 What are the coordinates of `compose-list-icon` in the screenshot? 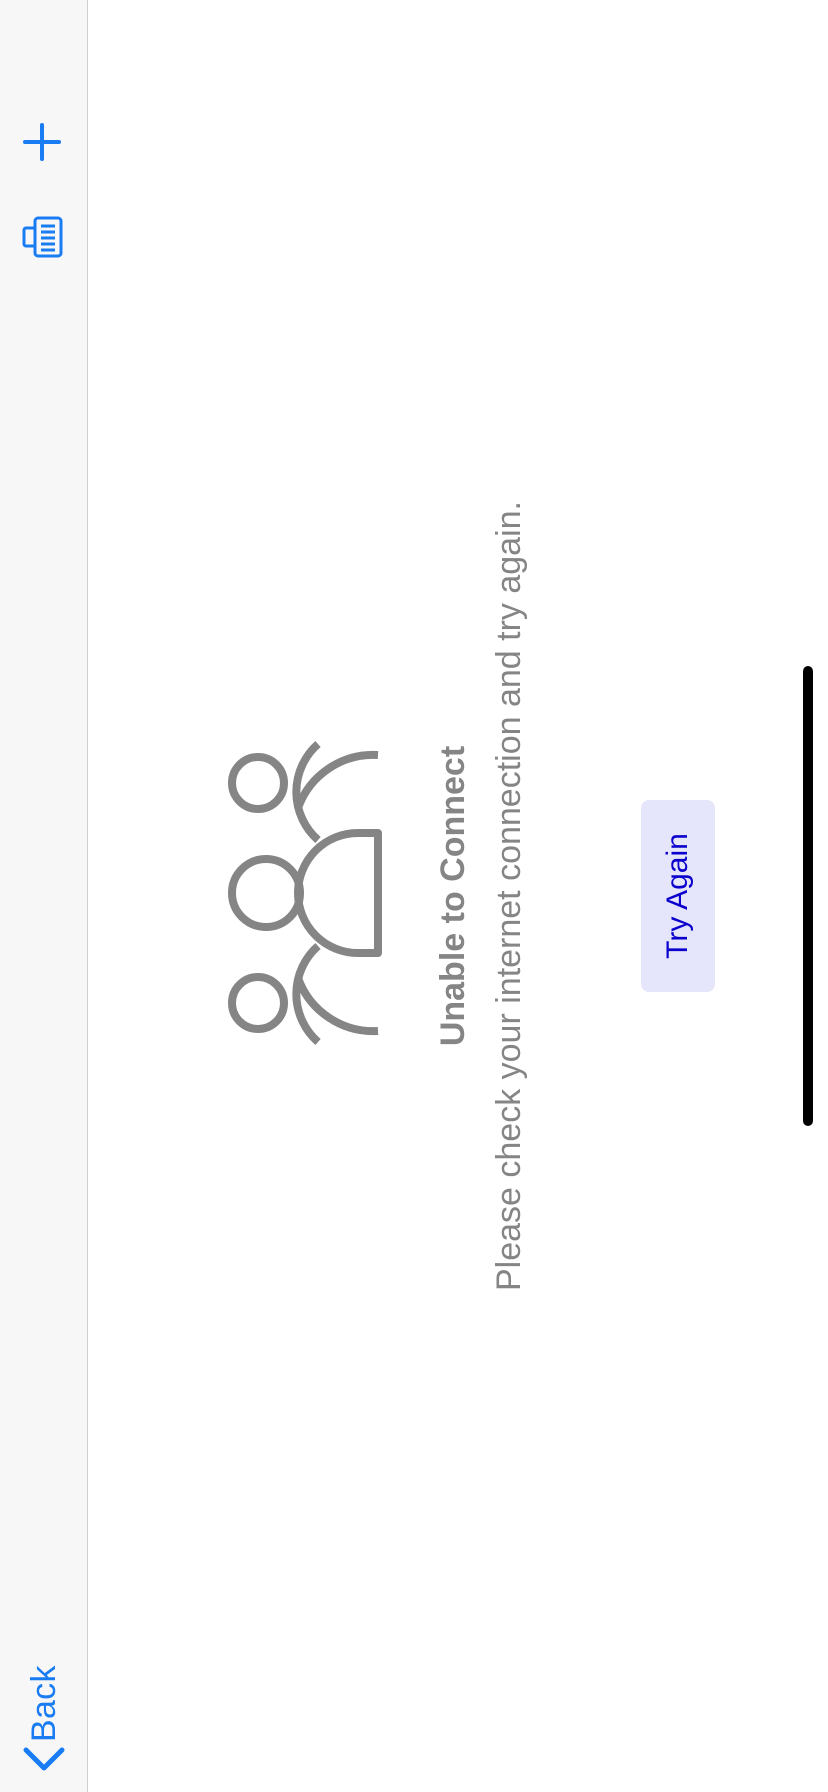 It's located at (44, 237).